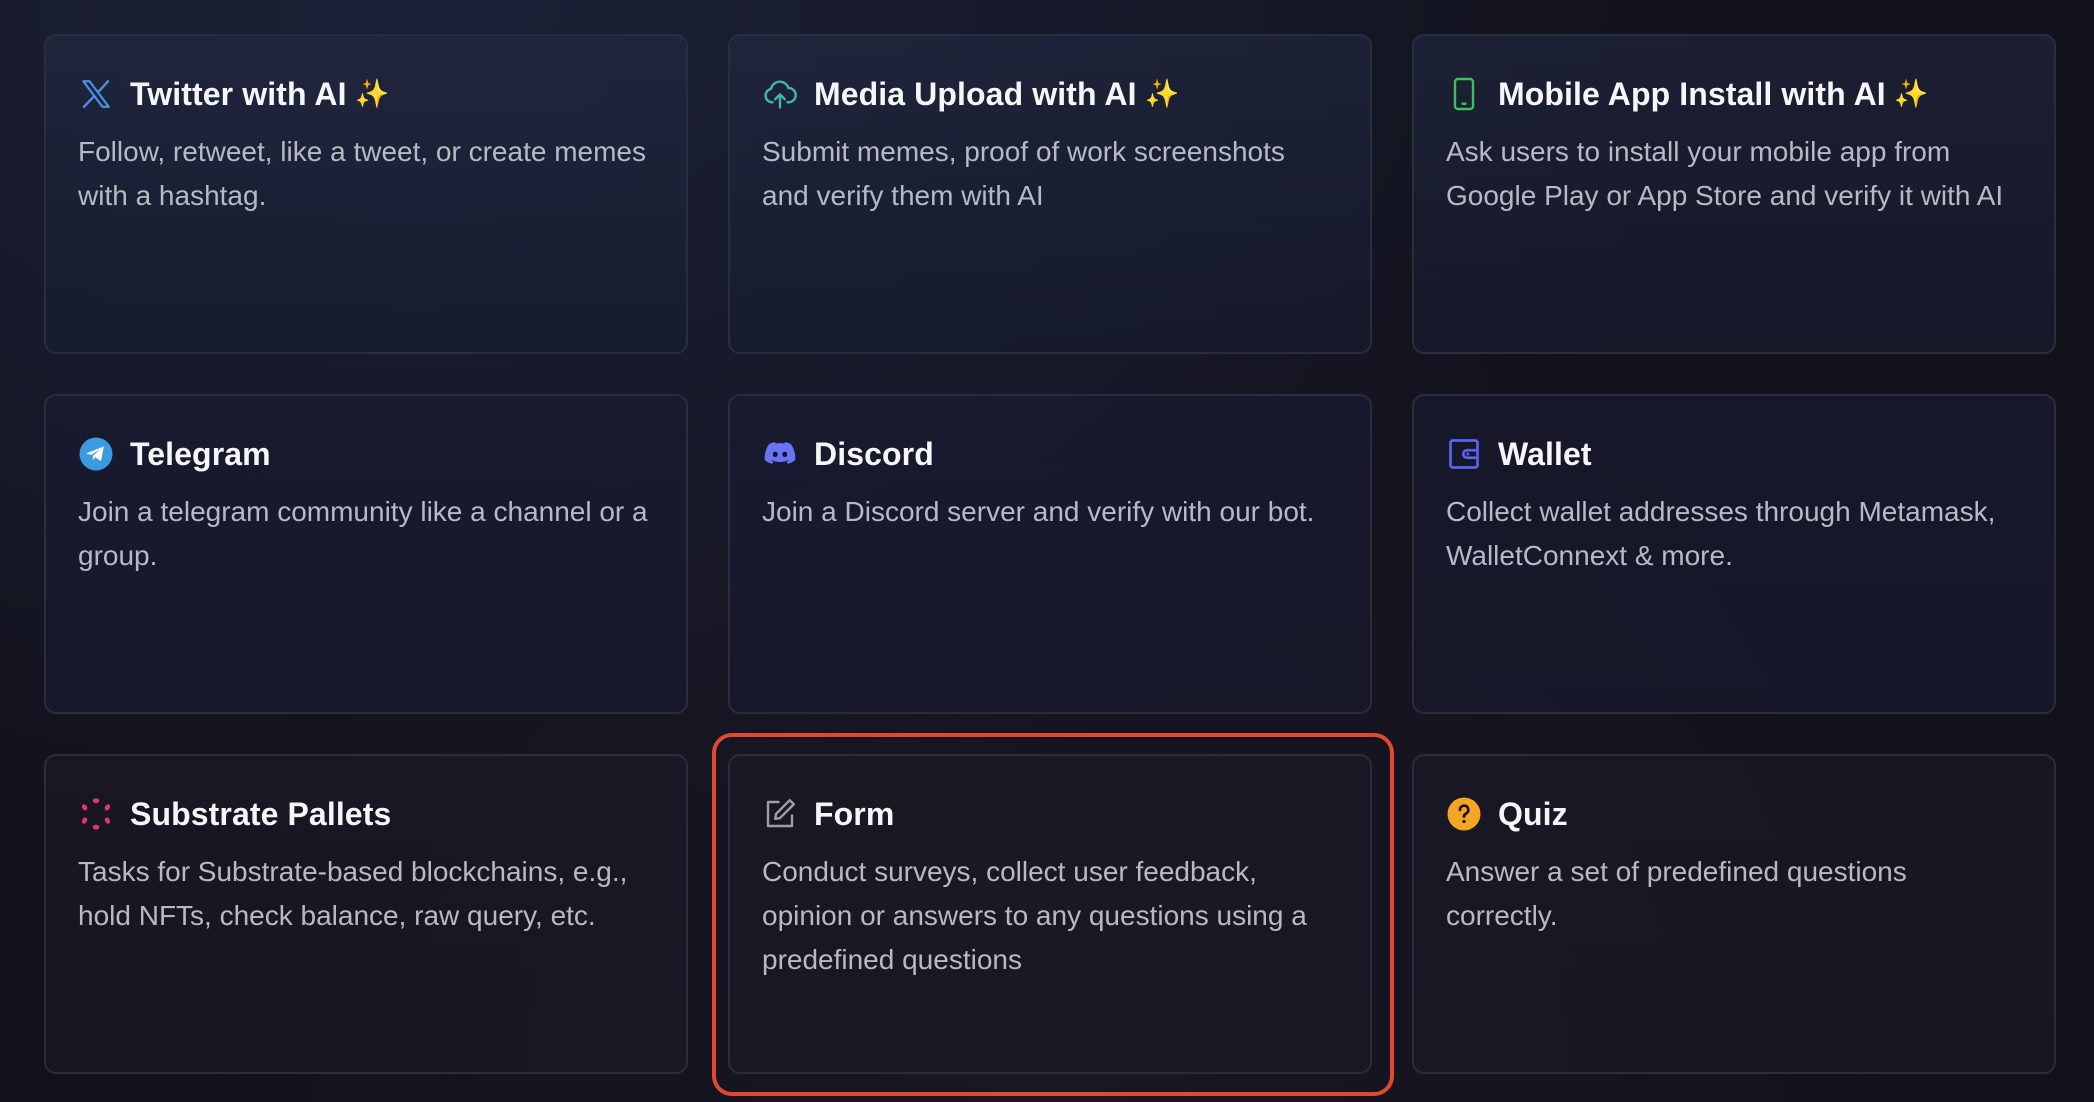  Describe the element at coordinates (1692, 93) in the screenshot. I see `card-title: Mobile App Install with AI` at that location.